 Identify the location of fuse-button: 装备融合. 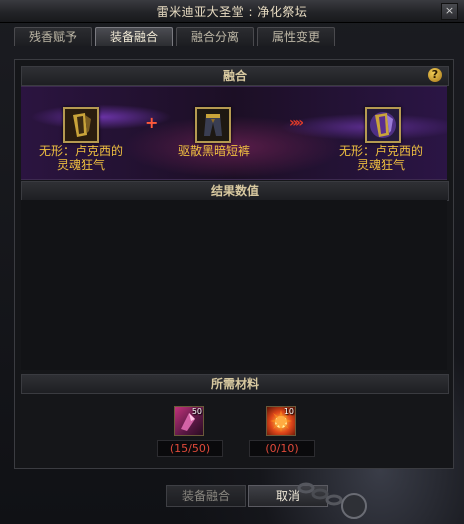
(206, 496).